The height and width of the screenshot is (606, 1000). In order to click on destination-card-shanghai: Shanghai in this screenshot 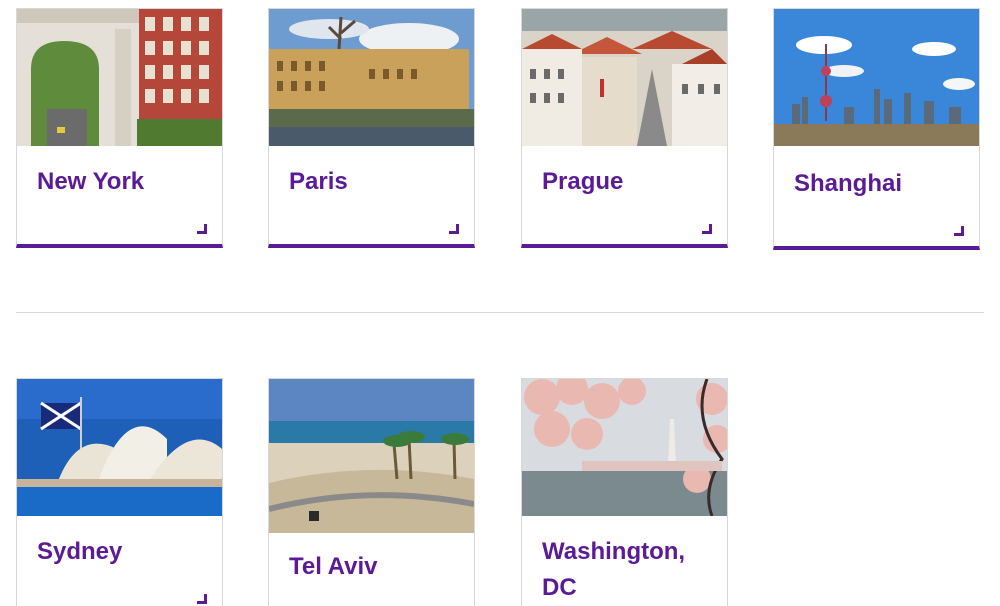, I will do `click(876, 129)`.